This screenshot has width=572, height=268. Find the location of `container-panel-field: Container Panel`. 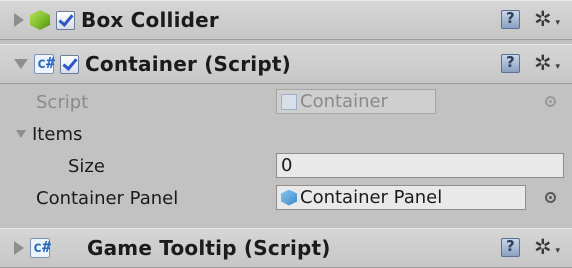

container-panel-field: Container Panel is located at coordinates (401, 197).